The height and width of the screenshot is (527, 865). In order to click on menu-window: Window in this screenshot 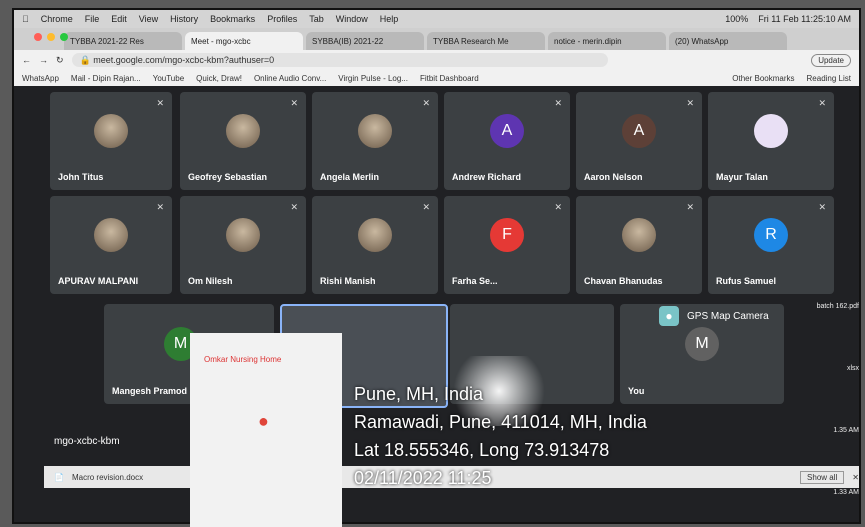, I will do `click(352, 19)`.